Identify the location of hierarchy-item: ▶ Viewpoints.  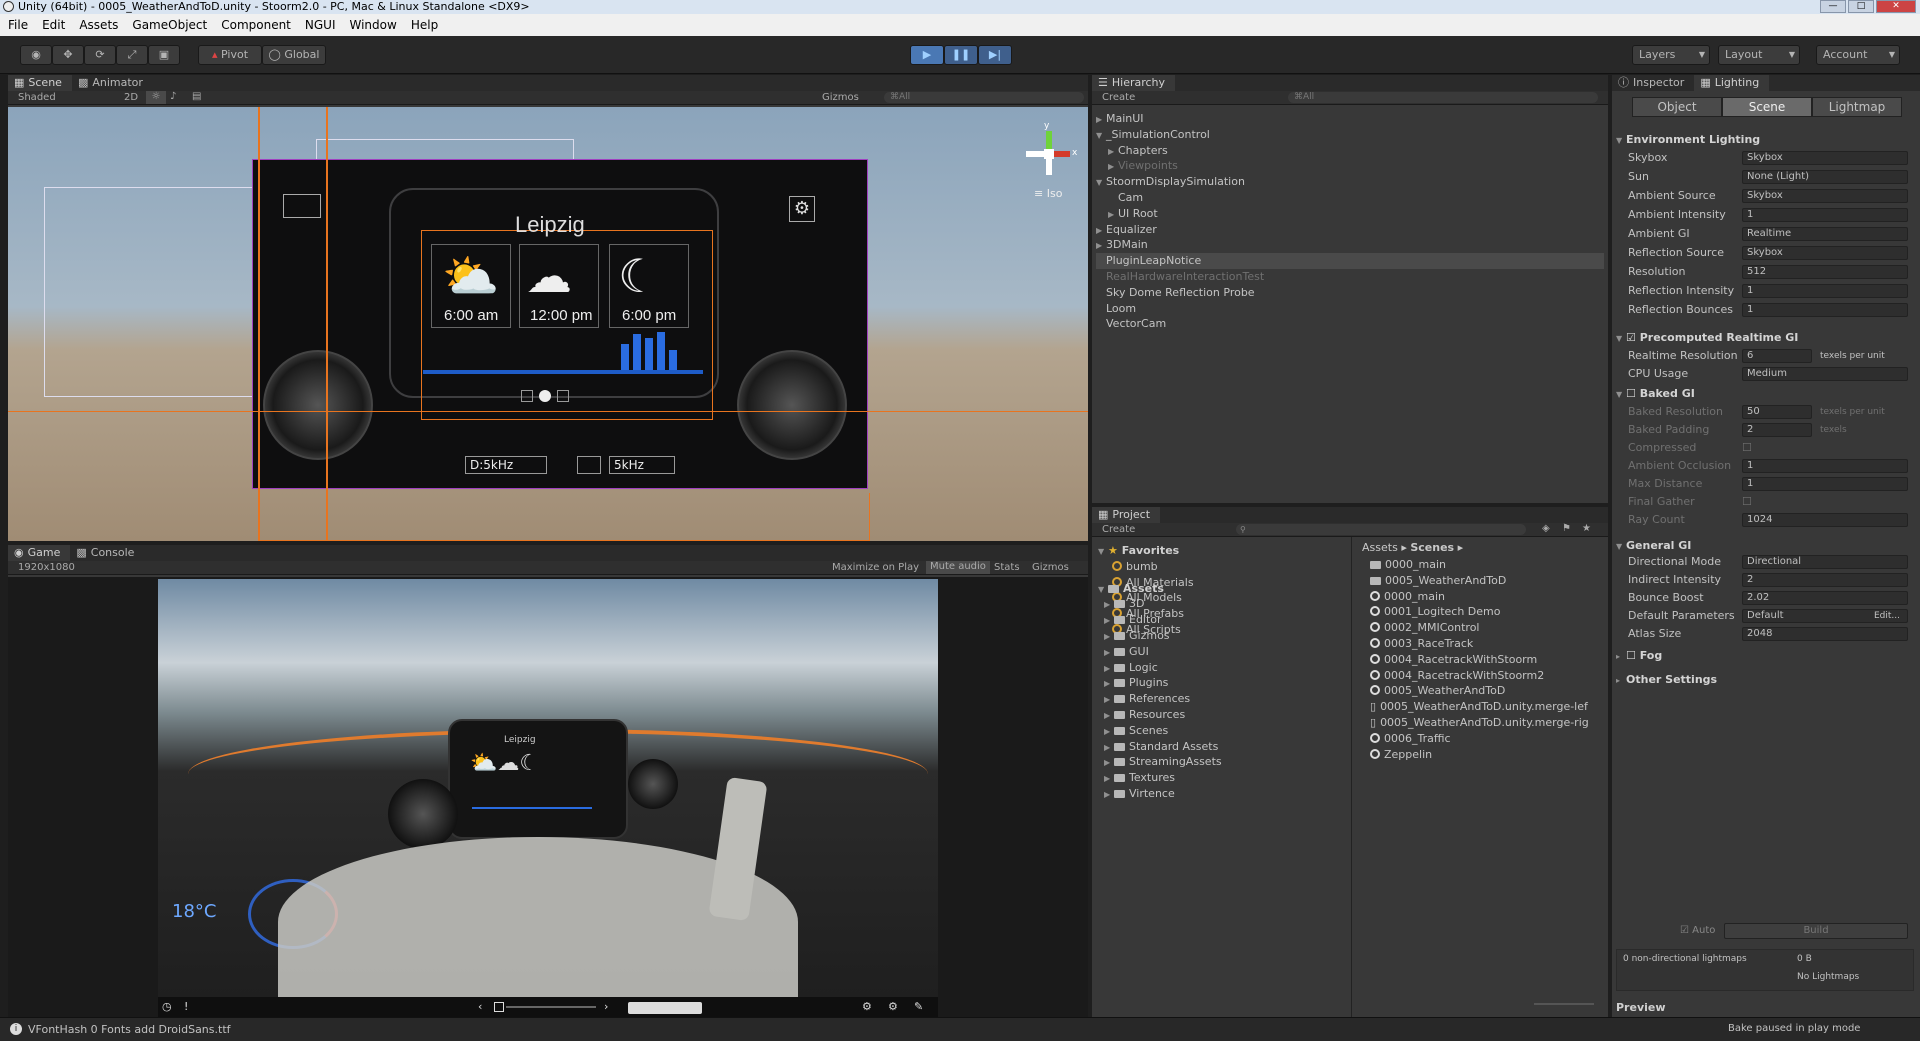
(1350, 166).